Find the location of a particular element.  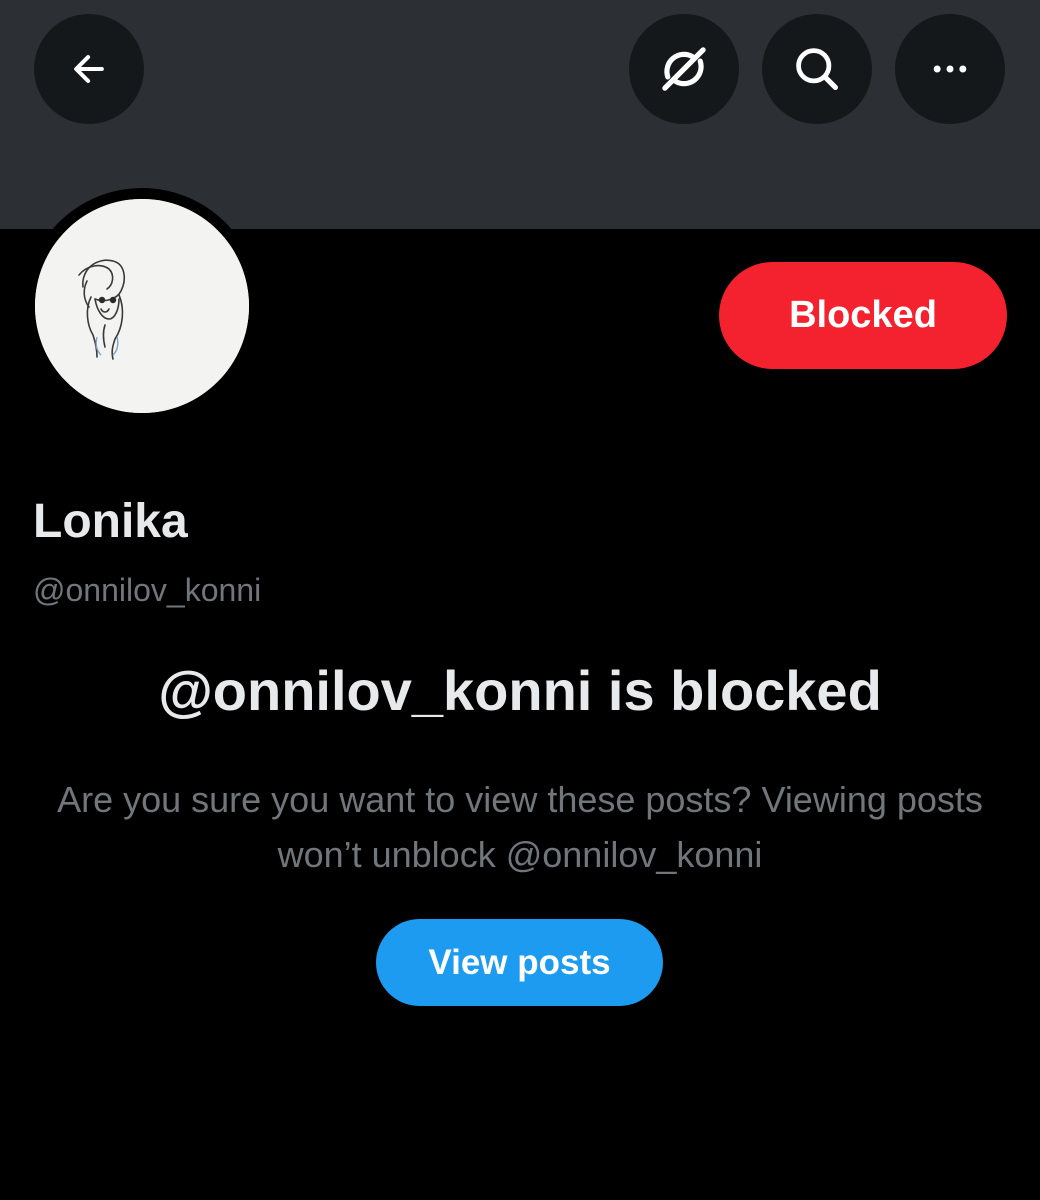

search-button is located at coordinates (817, 69).